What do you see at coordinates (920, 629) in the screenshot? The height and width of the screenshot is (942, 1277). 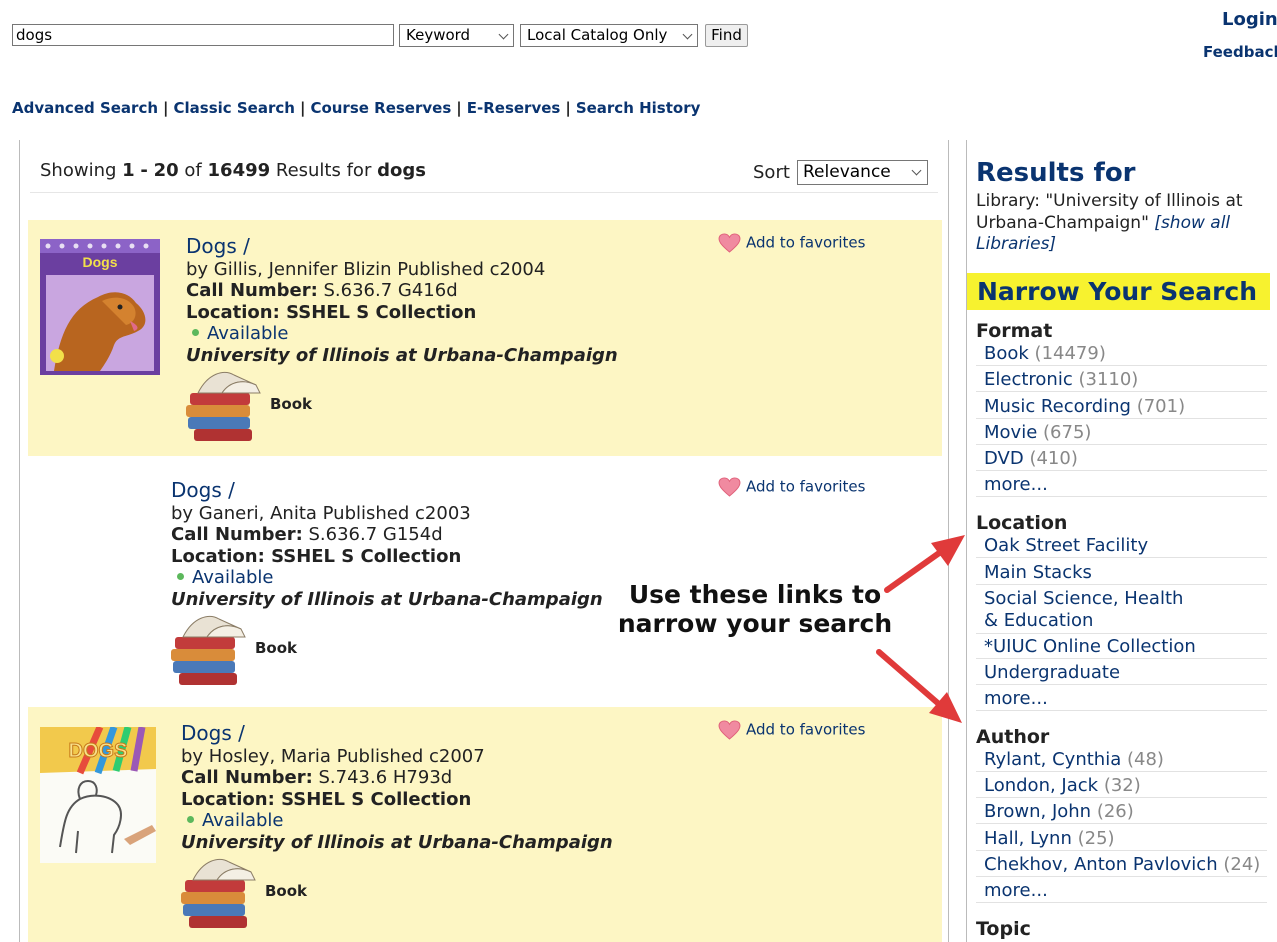 I see `annotation-arrows` at bounding box center [920, 629].